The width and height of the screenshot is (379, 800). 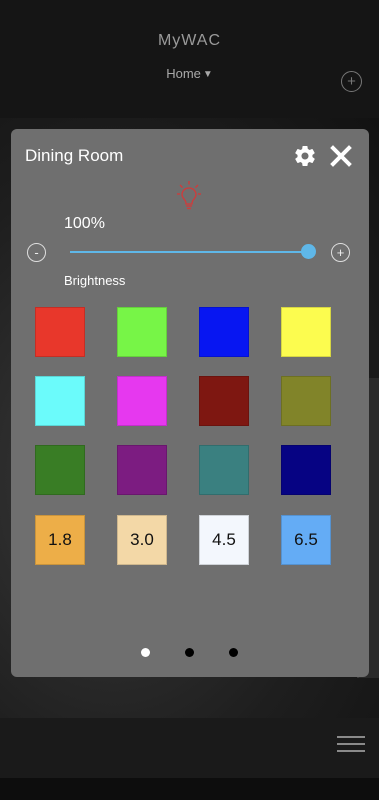 I want to click on color-temperature-button: 3.0, so click(x=142, y=540).